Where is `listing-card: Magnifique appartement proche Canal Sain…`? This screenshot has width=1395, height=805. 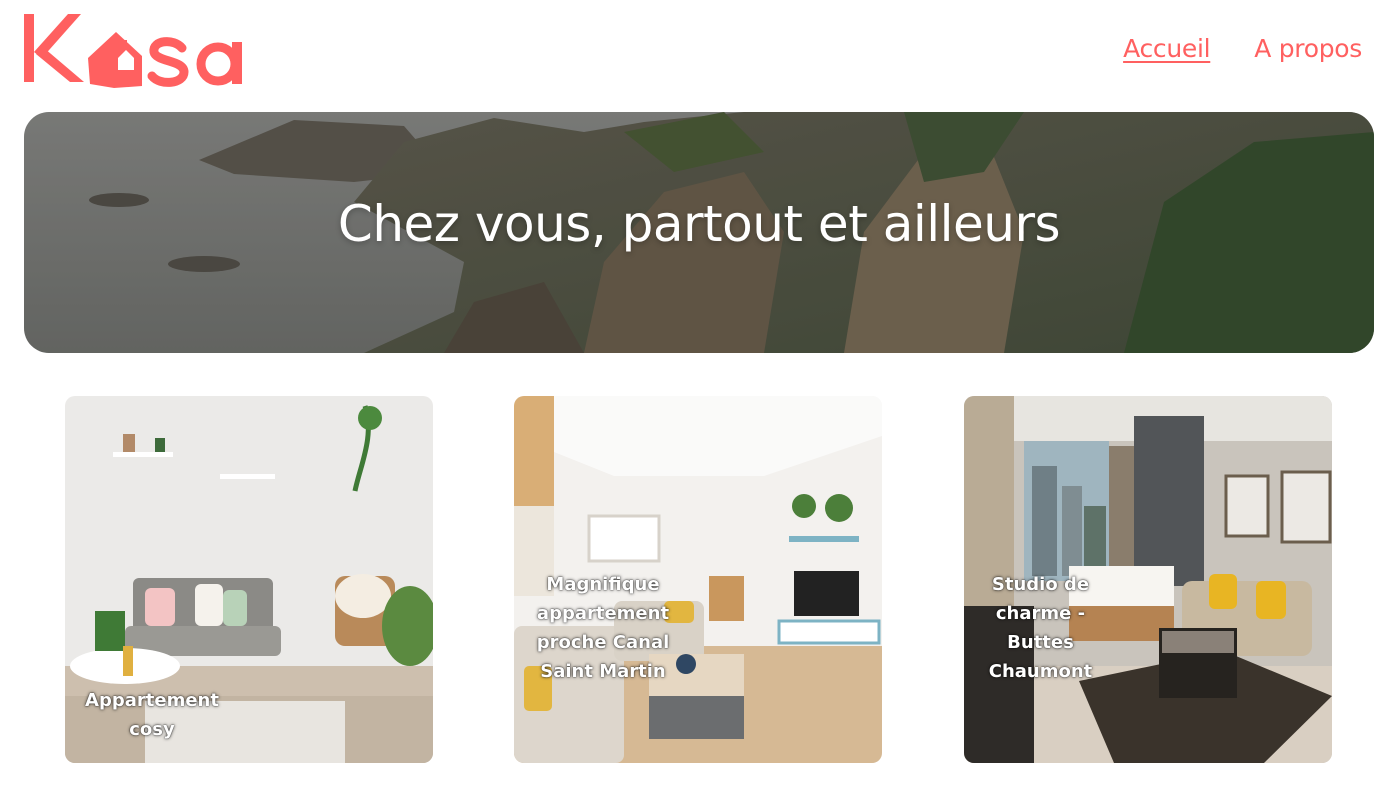 listing-card: Magnifique appartement proche Canal Sain… is located at coordinates (698, 579).